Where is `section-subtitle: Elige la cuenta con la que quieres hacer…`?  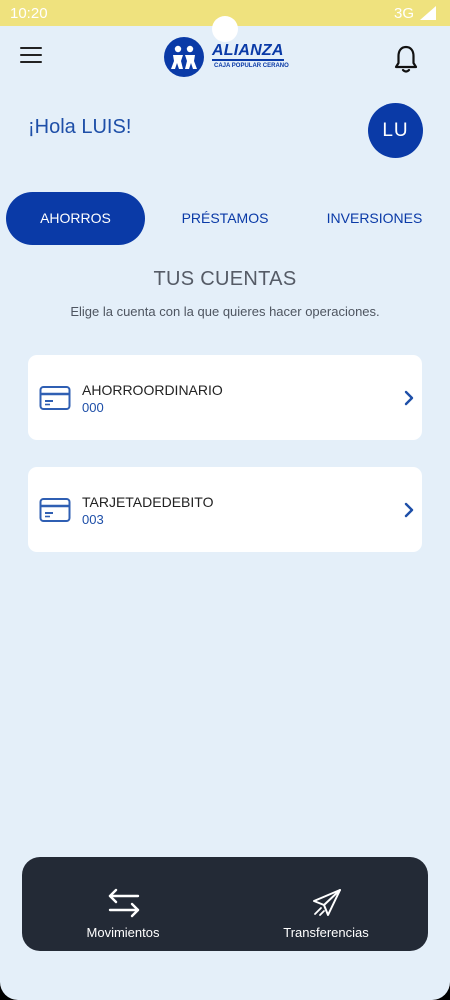
section-subtitle: Elige la cuenta con la que quieres hacer… is located at coordinates (225, 311).